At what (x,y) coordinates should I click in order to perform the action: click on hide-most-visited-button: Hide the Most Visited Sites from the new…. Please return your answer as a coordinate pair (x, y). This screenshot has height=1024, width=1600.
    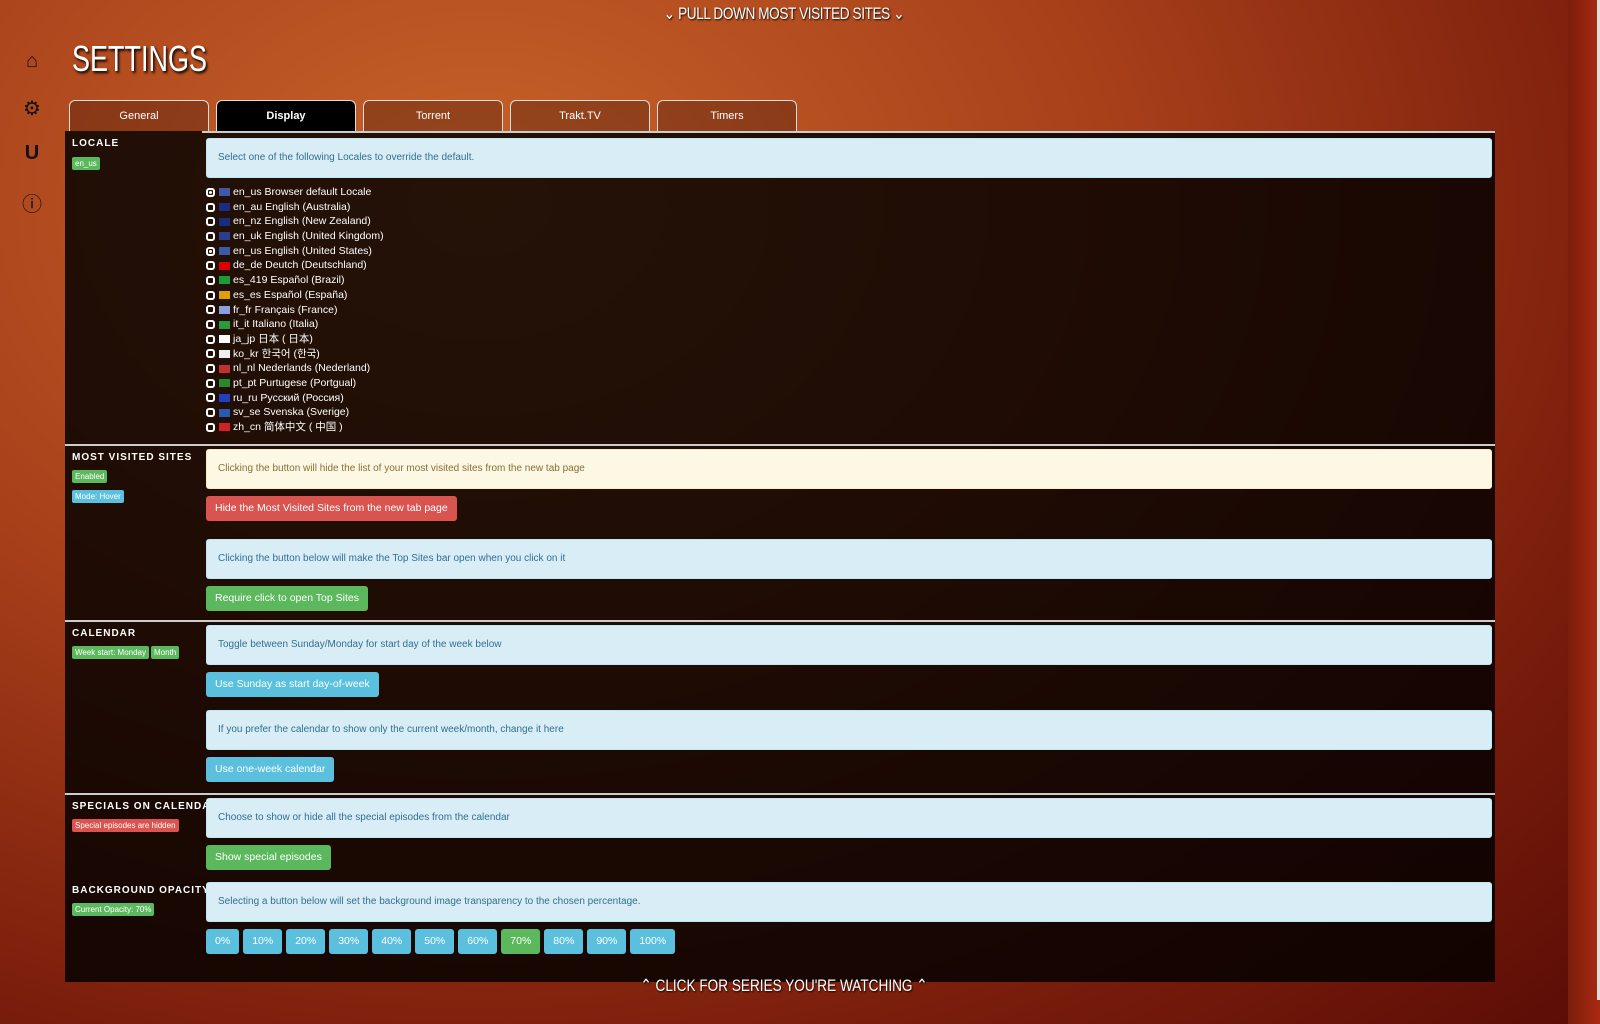
    Looking at the image, I should click on (331, 508).